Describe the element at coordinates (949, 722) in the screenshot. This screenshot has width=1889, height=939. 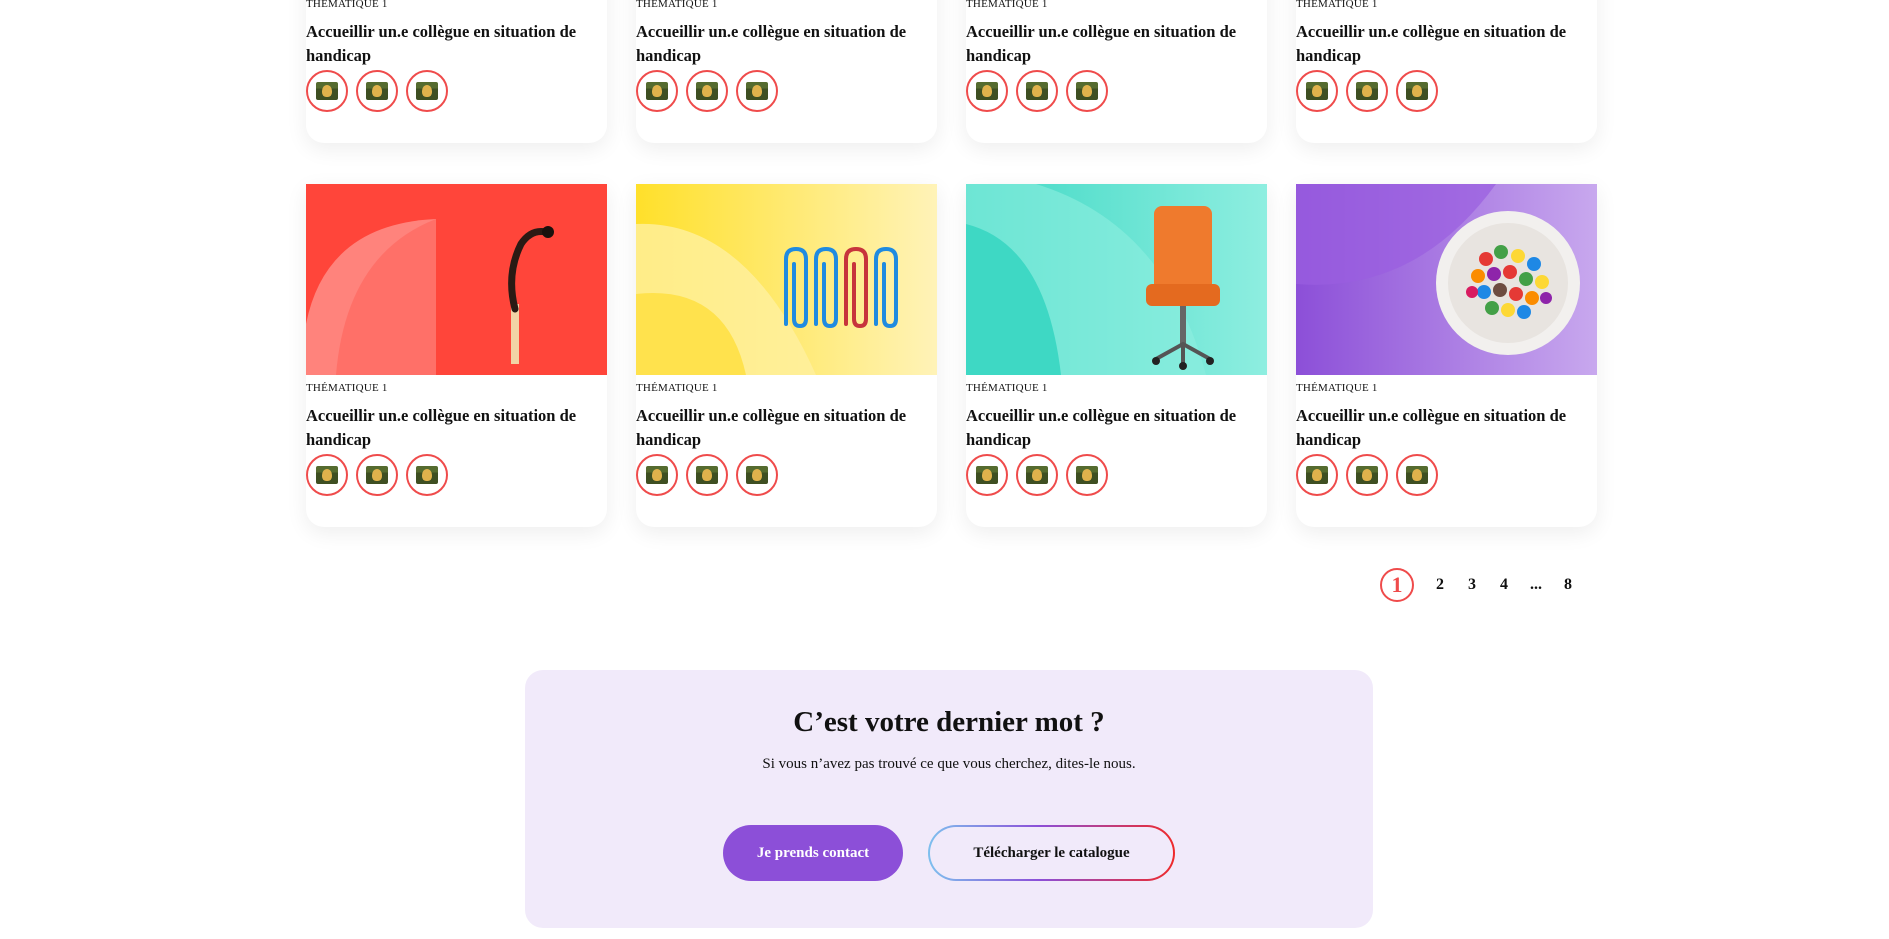
I see `cta-title: C’est votre dernier mot ?` at that location.